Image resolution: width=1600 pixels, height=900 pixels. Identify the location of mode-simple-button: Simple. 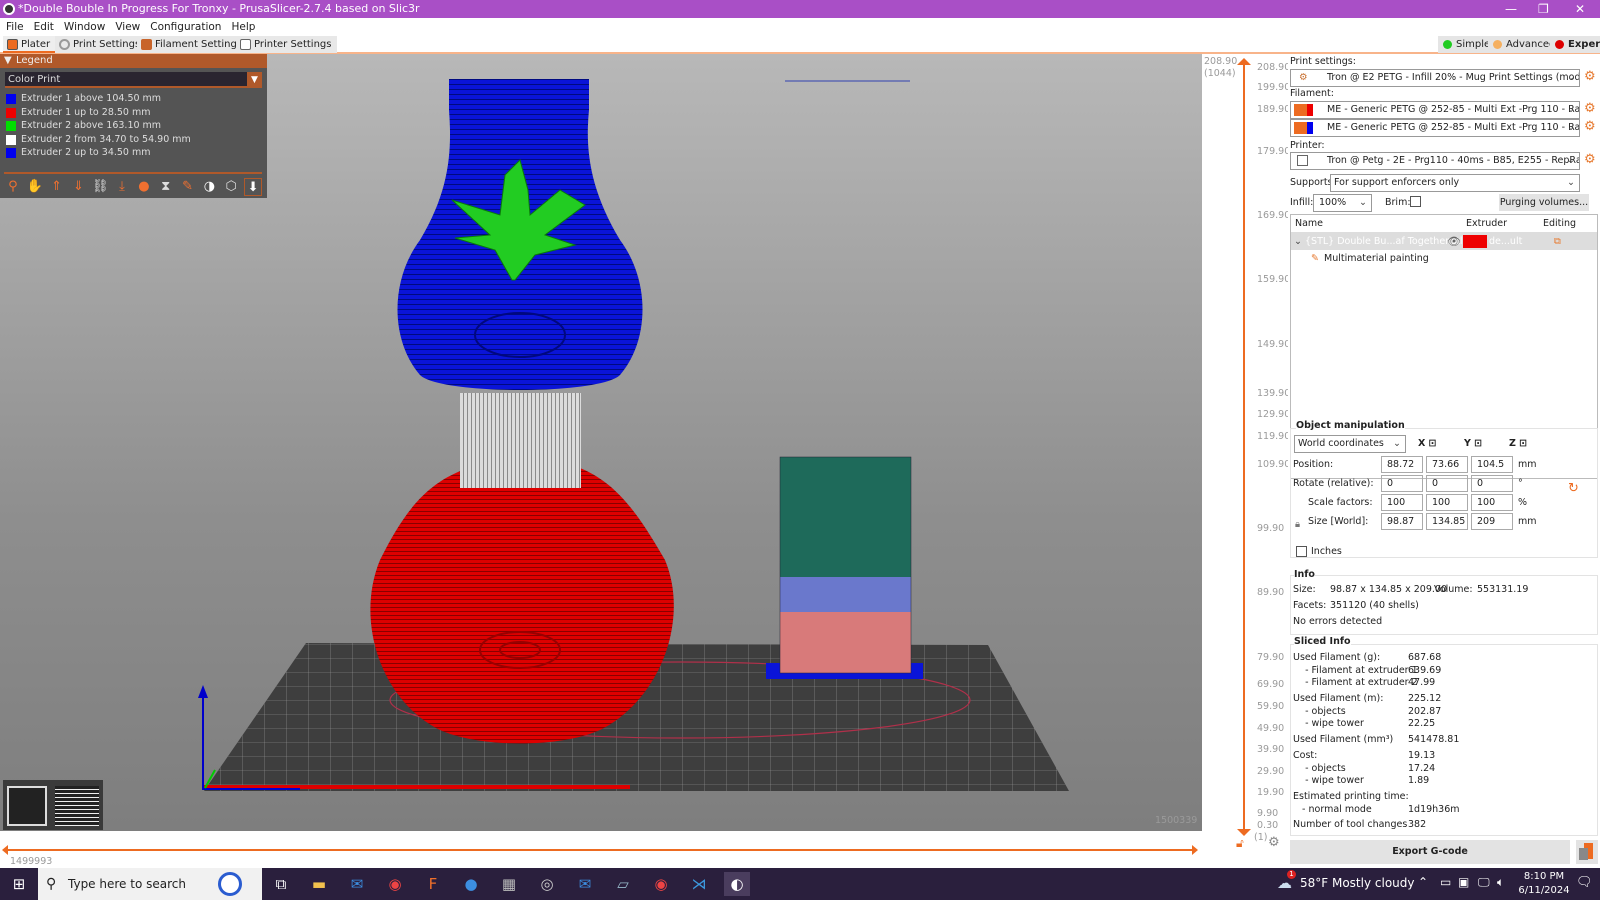
(1467, 44).